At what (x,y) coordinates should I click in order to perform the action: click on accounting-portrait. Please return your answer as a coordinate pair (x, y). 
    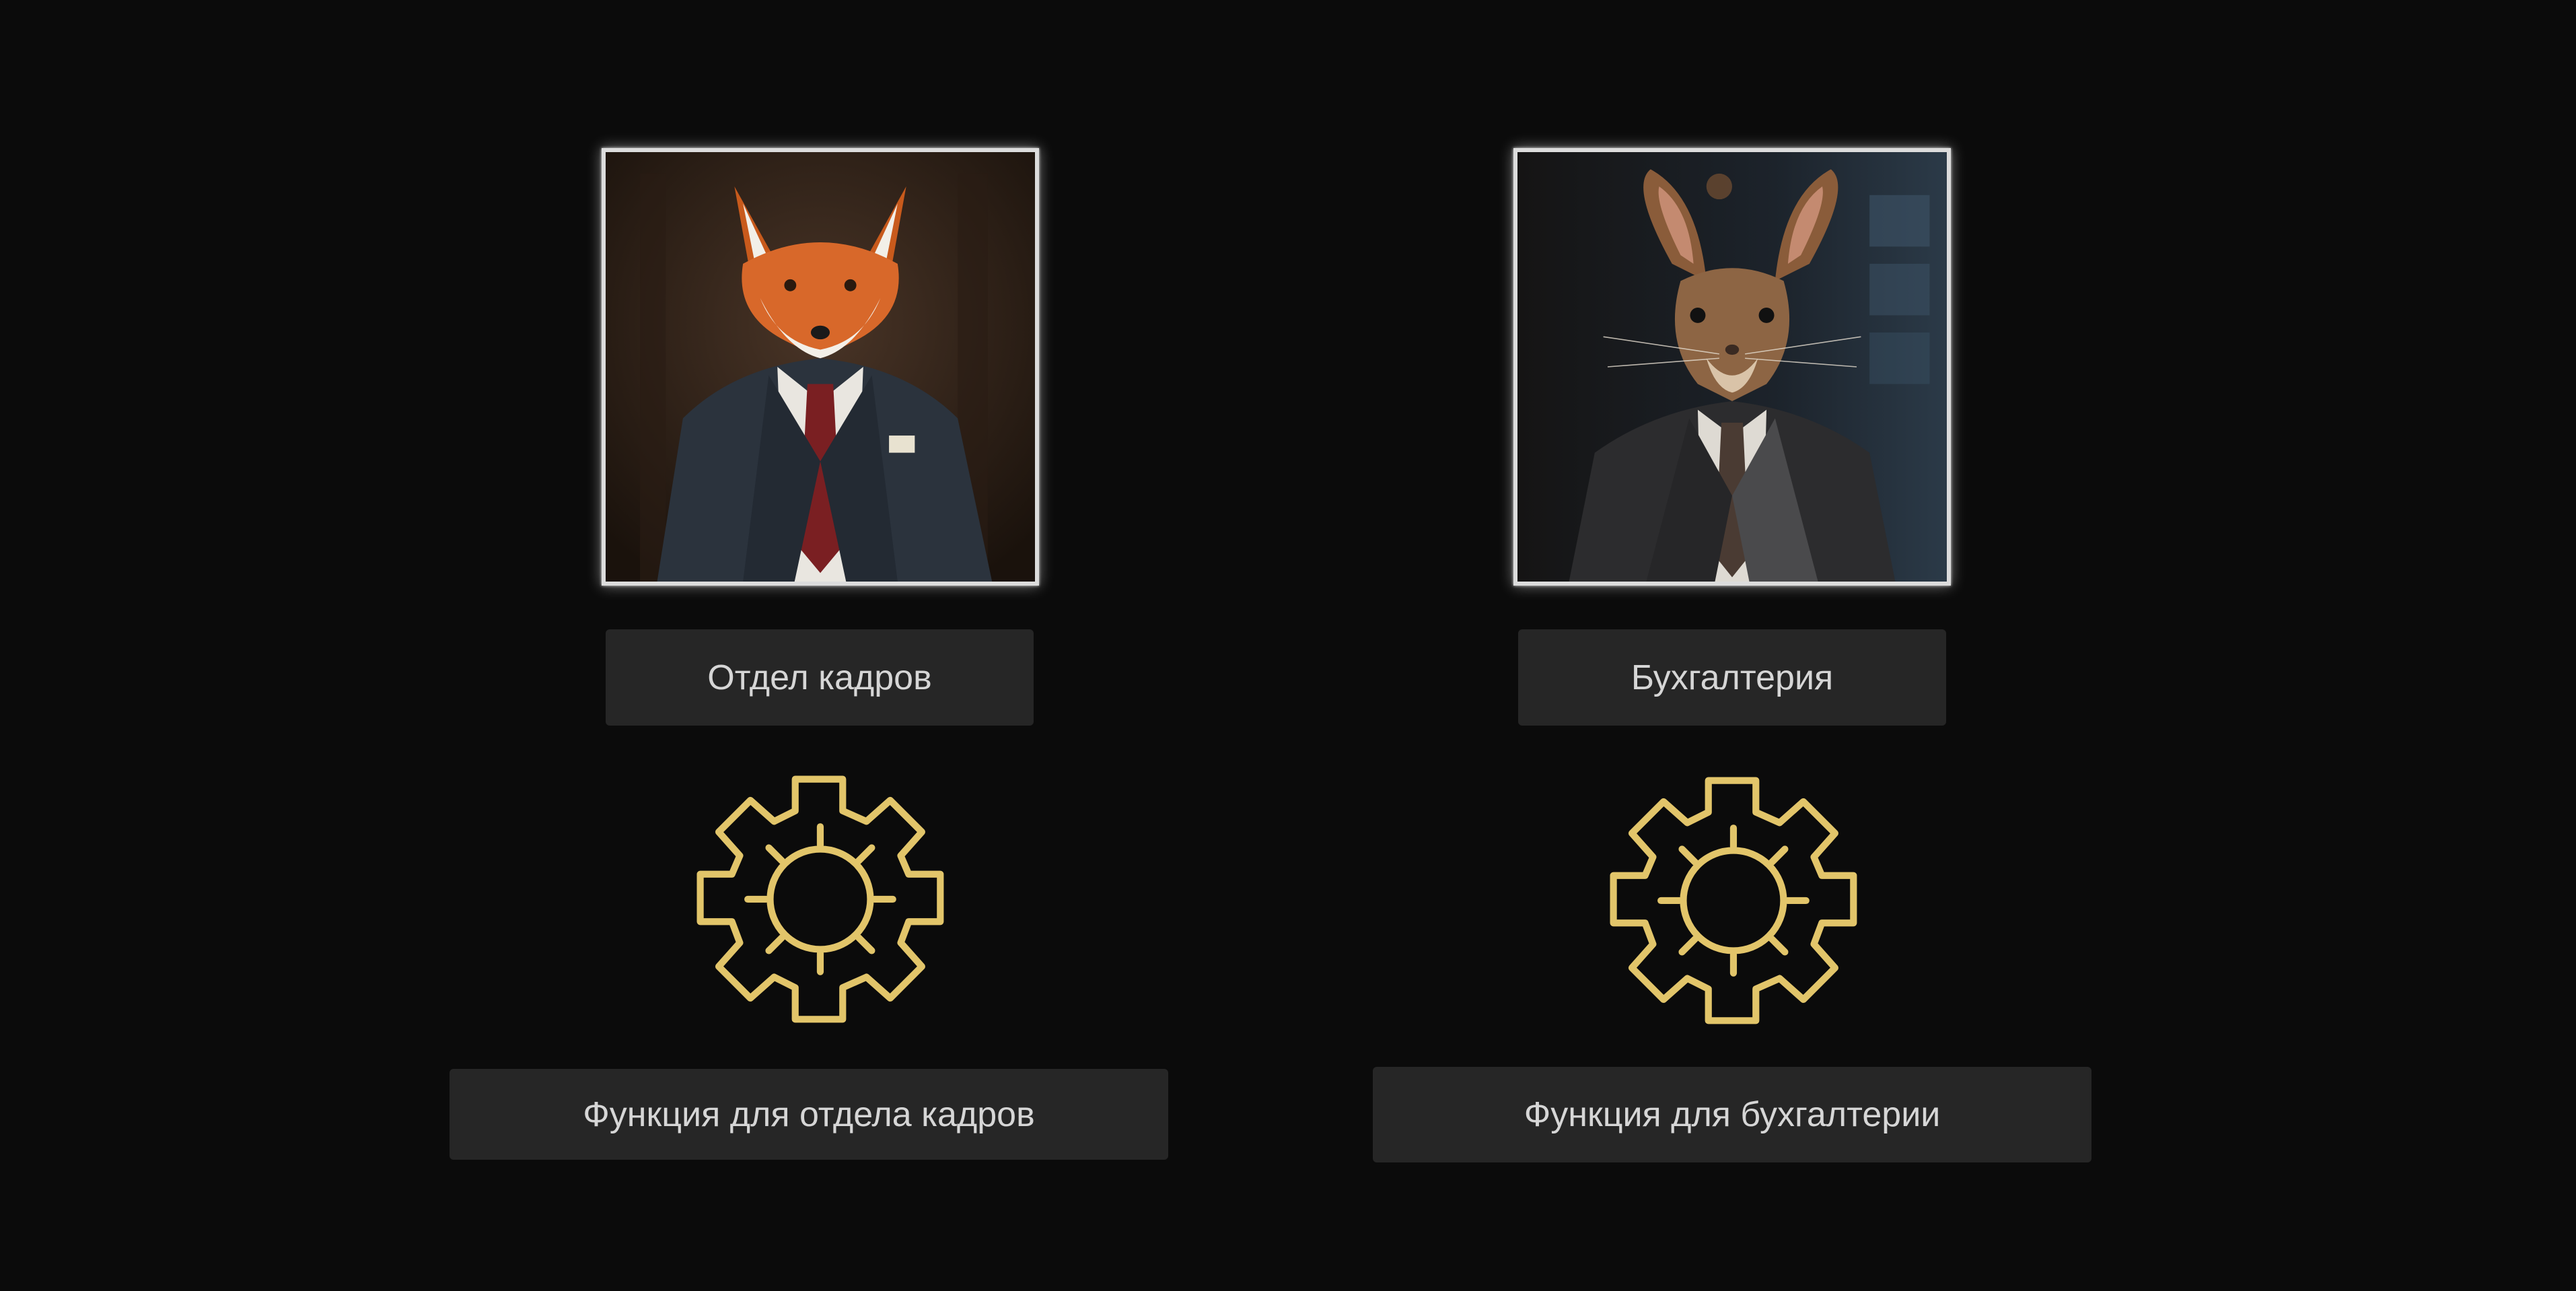
    Looking at the image, I should click on (1732, 367).